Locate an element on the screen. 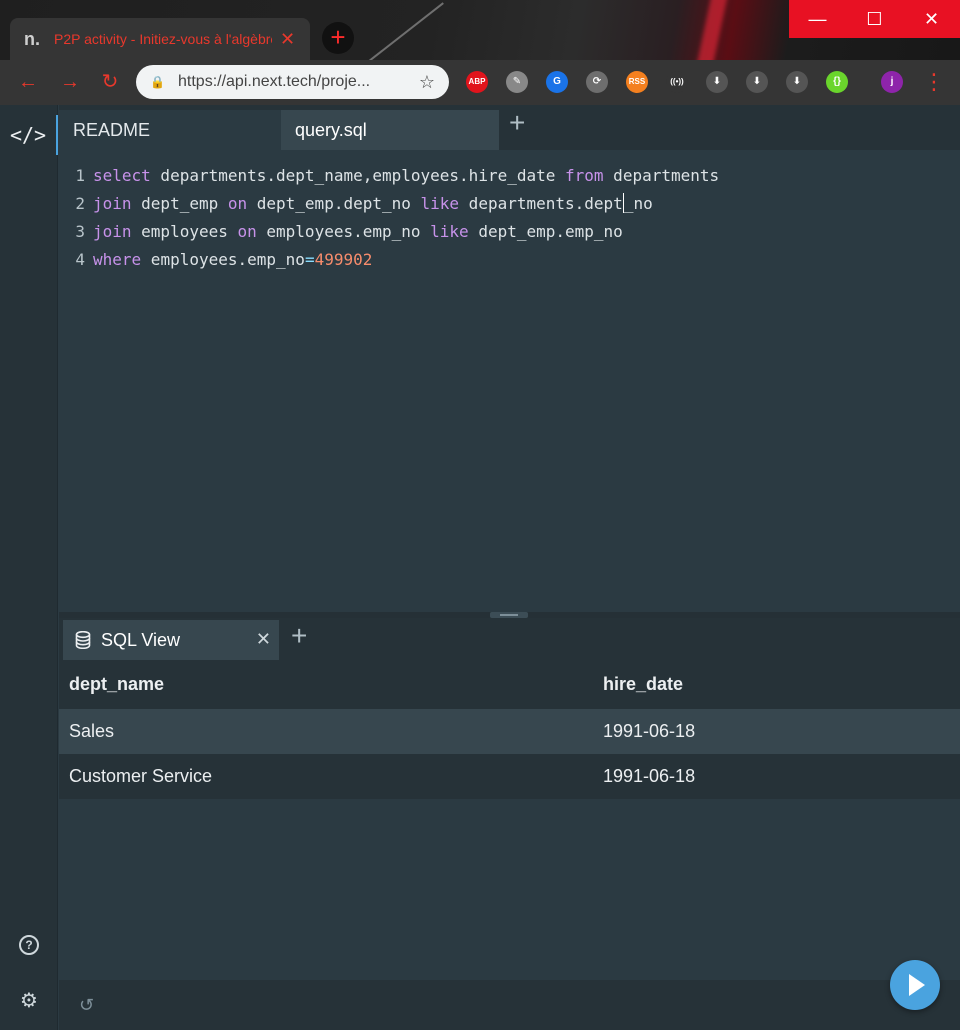 This screenshot has width=960, height=1030. line-number: 3 is located at coordinates (80, 231).